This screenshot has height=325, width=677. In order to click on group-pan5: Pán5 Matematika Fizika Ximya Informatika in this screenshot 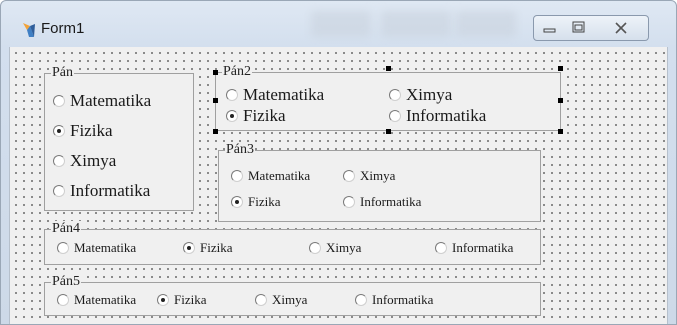, I will do `click(292, 295)`.